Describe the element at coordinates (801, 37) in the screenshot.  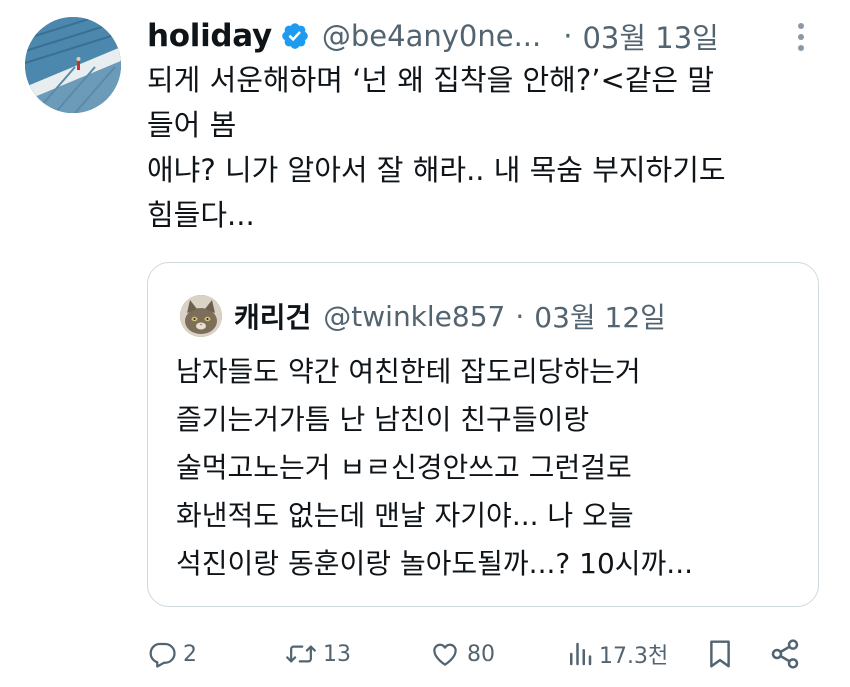
I see `more-dots-icon` at that location.